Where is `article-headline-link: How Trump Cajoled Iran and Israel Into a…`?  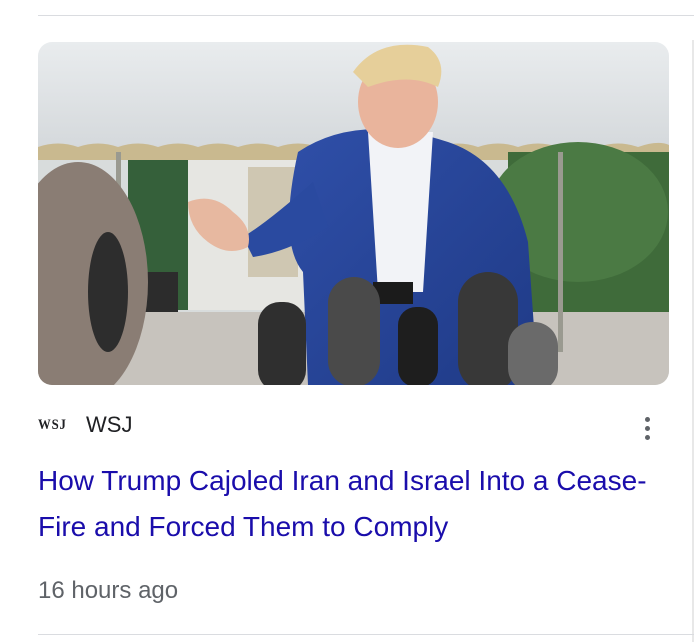
article-headline-link: How Trump Cajoled Iran and Israel Into a… is located at coordinates (348, 504).